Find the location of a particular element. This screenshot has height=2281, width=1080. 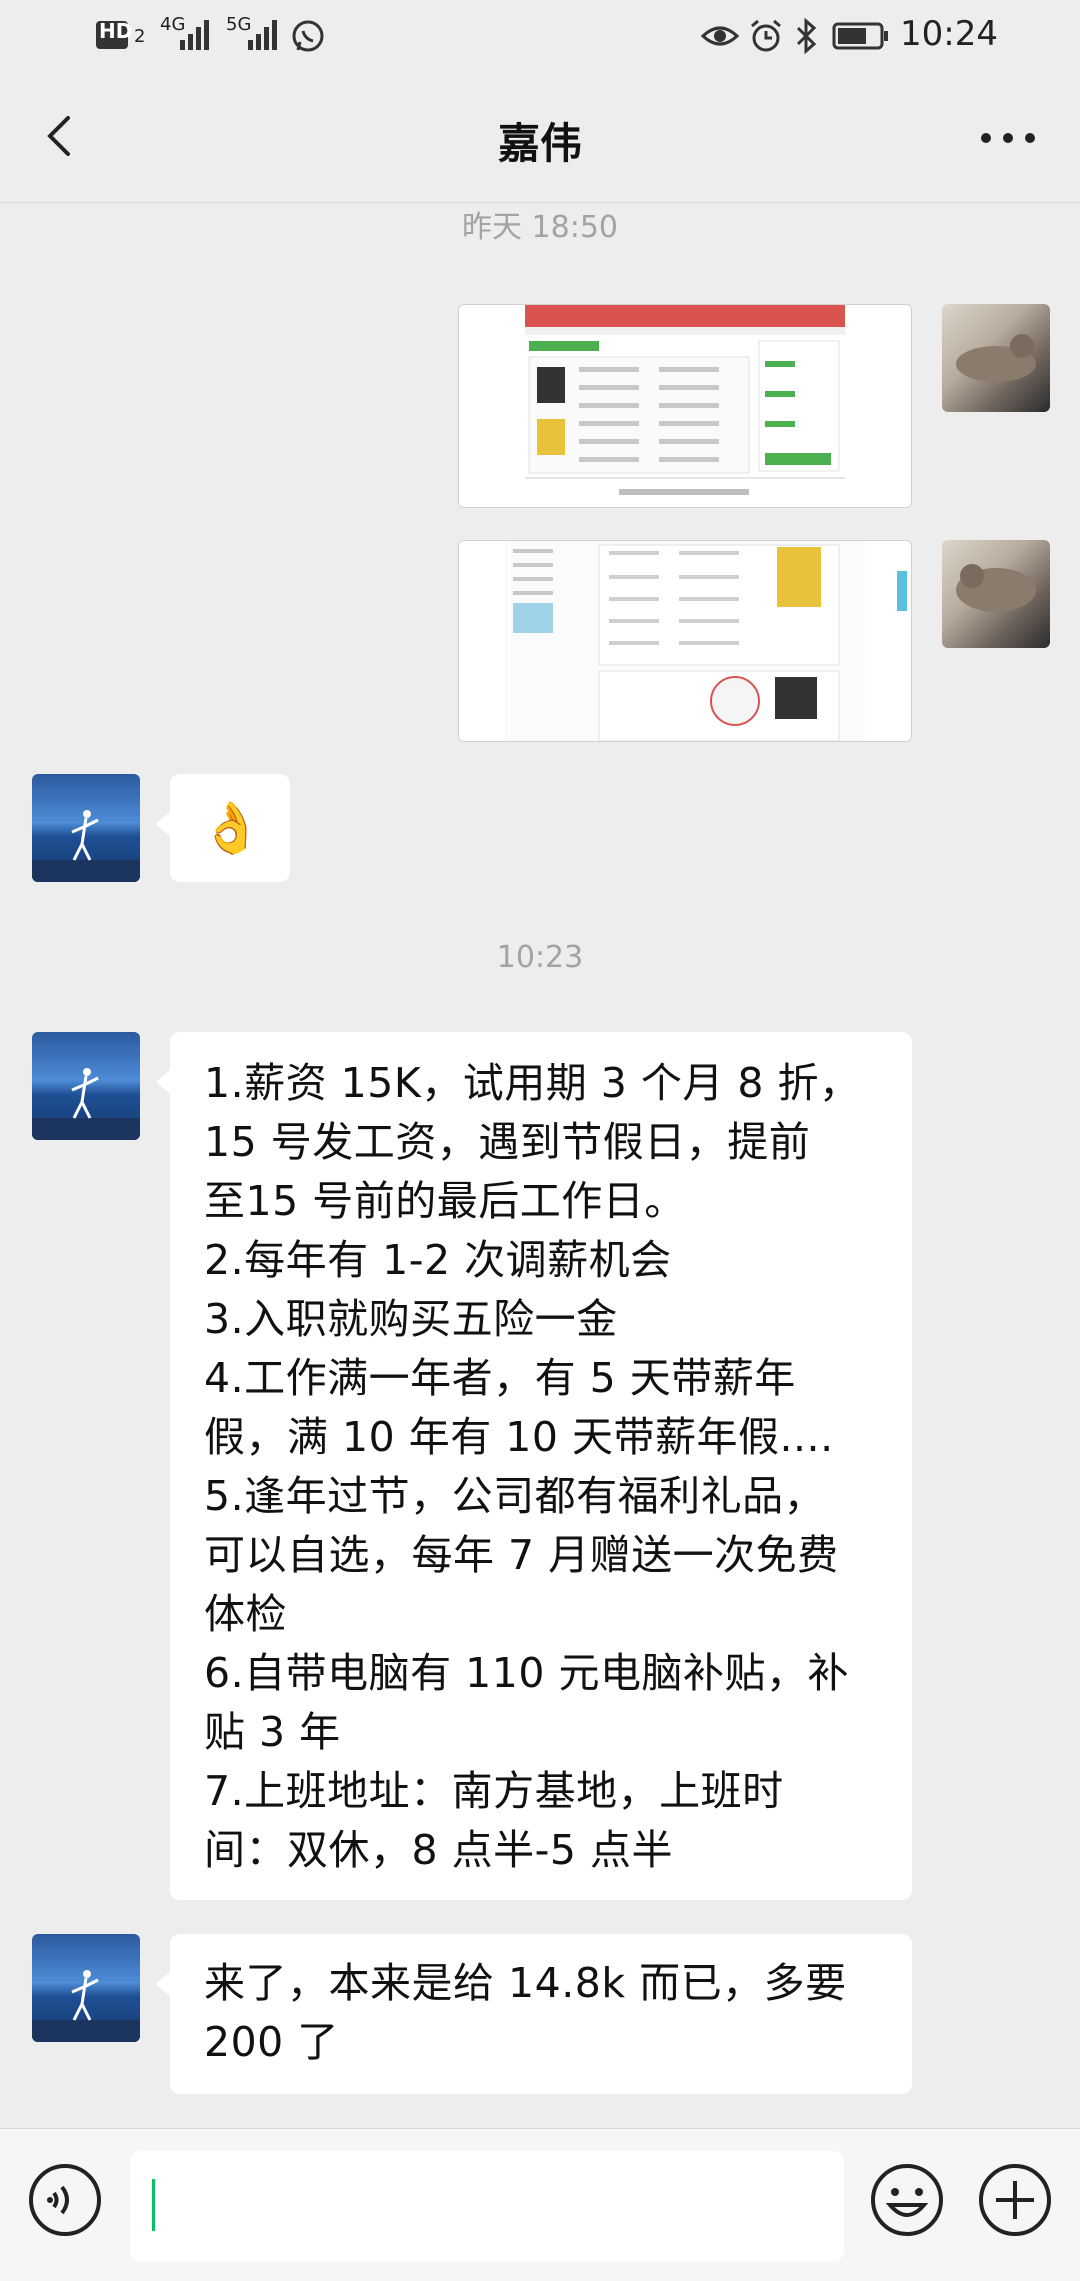

message-line: 贴 3 年 is located at coordinates (272, 1732).